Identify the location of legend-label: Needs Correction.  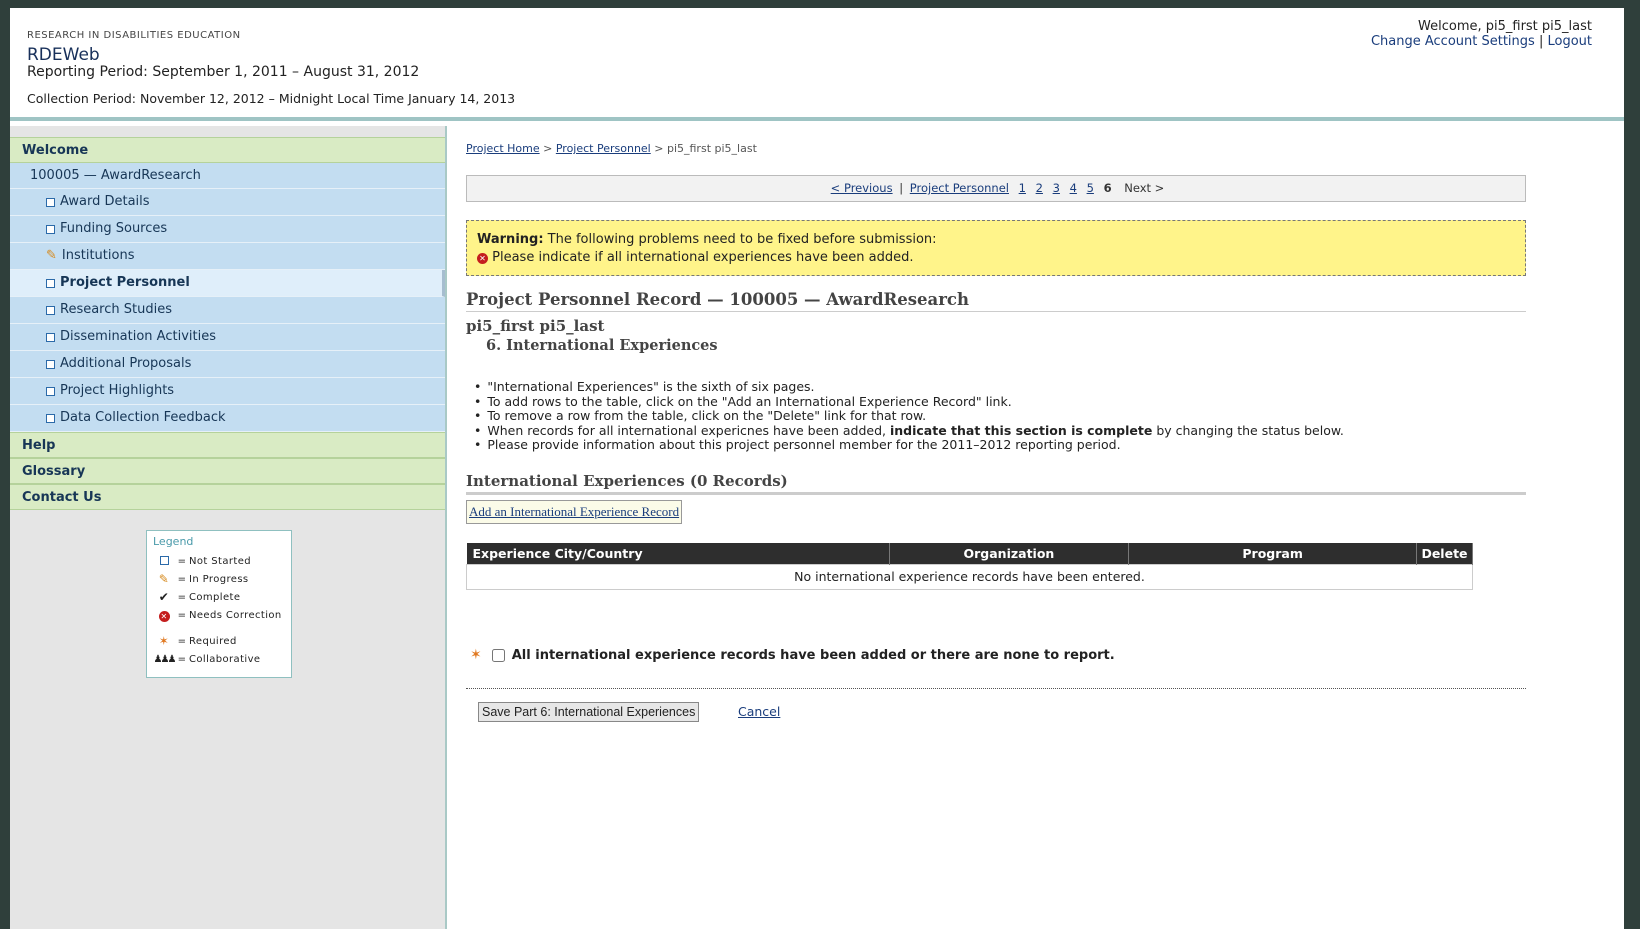
(235, 615).